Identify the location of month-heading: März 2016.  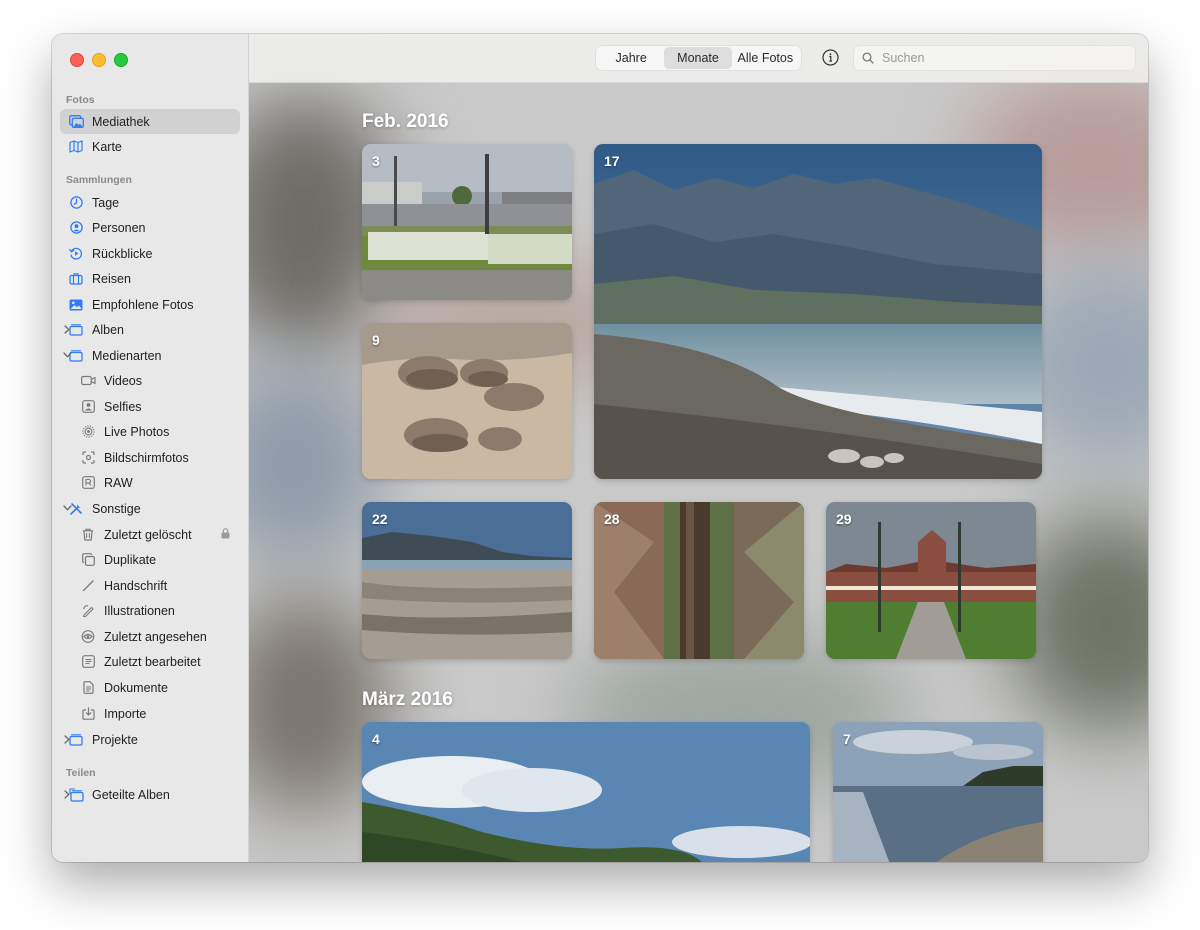
(407, 699).